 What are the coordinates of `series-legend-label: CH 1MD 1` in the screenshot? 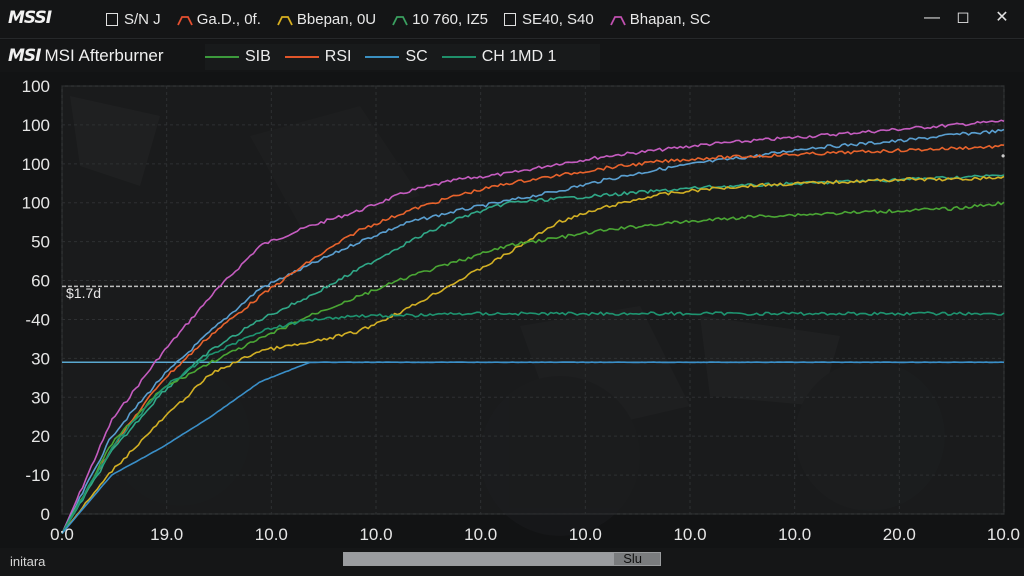 It's located at (519, 56).